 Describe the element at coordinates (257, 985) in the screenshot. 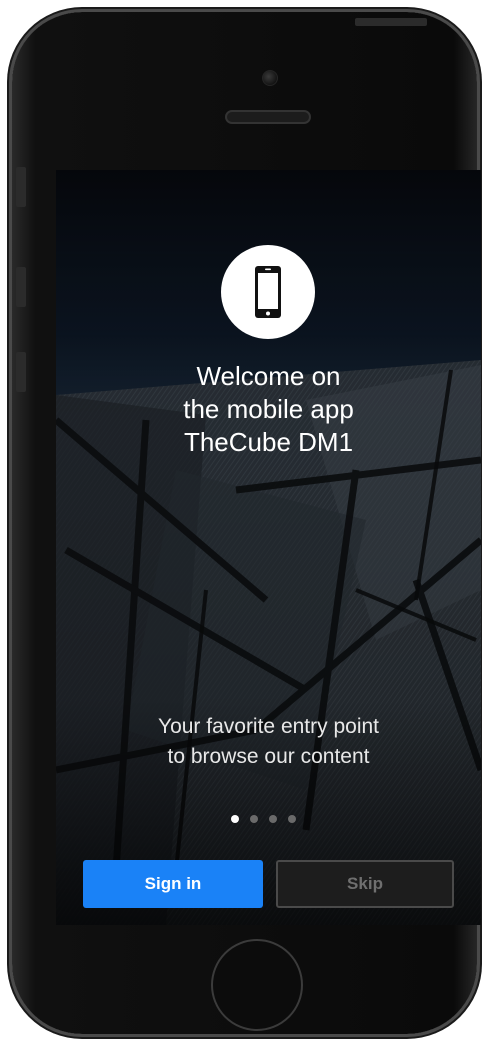

I see `home-button` at that location.